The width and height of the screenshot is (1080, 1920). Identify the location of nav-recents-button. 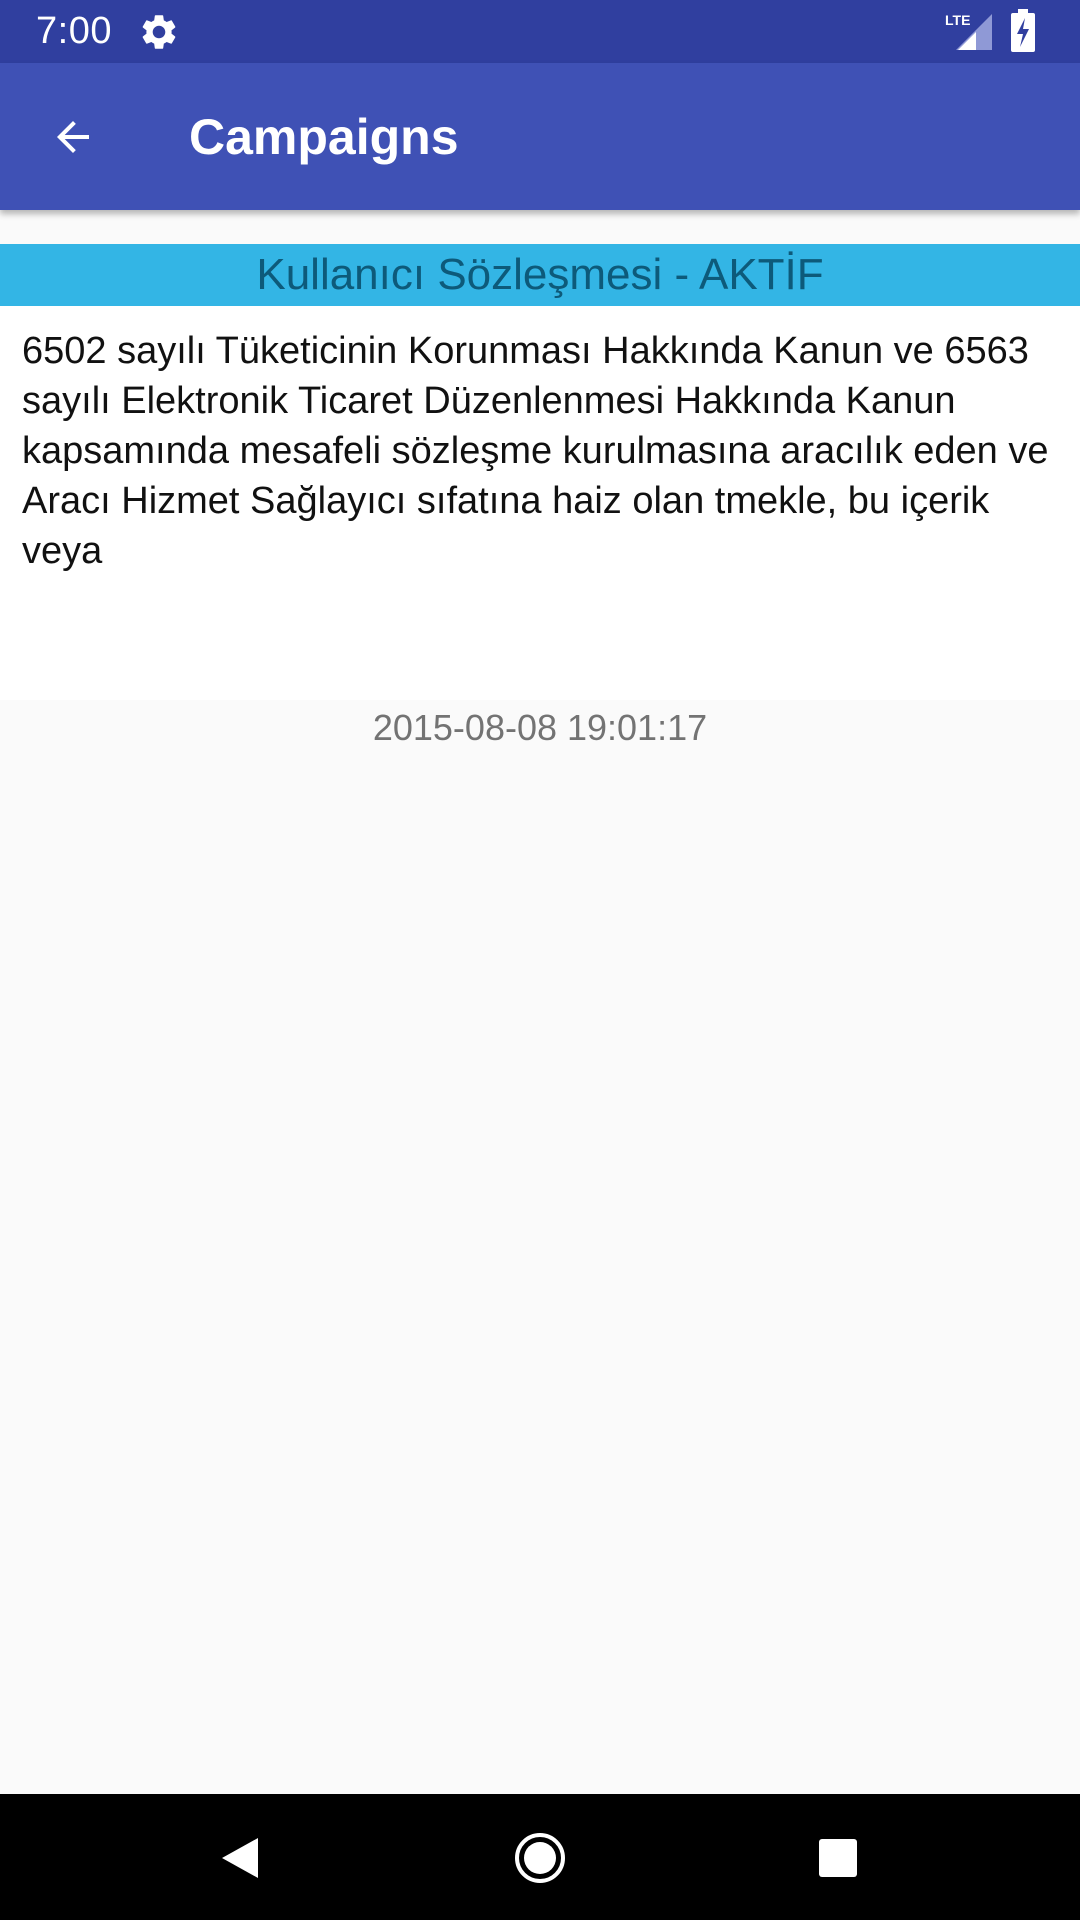
(838, 1858).